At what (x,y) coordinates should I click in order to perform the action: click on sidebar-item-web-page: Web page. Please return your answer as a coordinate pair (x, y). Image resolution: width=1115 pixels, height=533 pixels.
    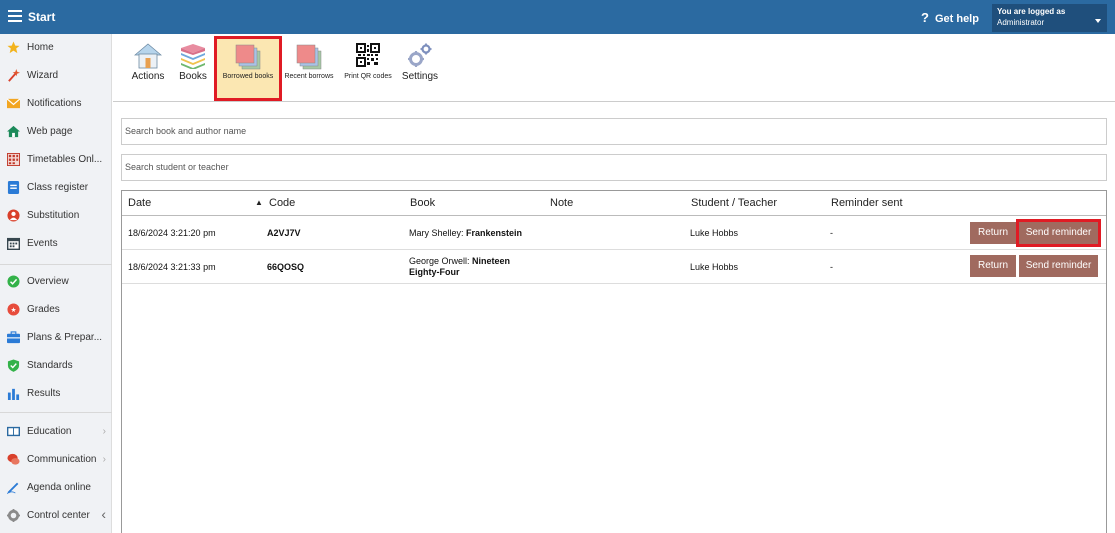
    Looking at the image, I should click on (56, 132).